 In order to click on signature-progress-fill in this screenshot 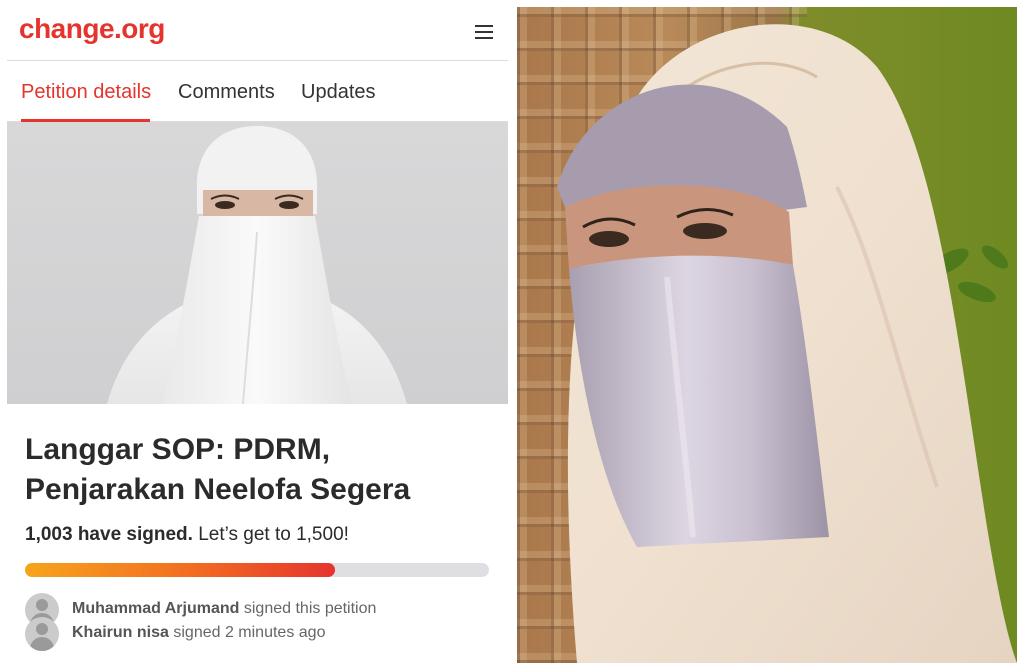, I will do `click(180, 570)`.